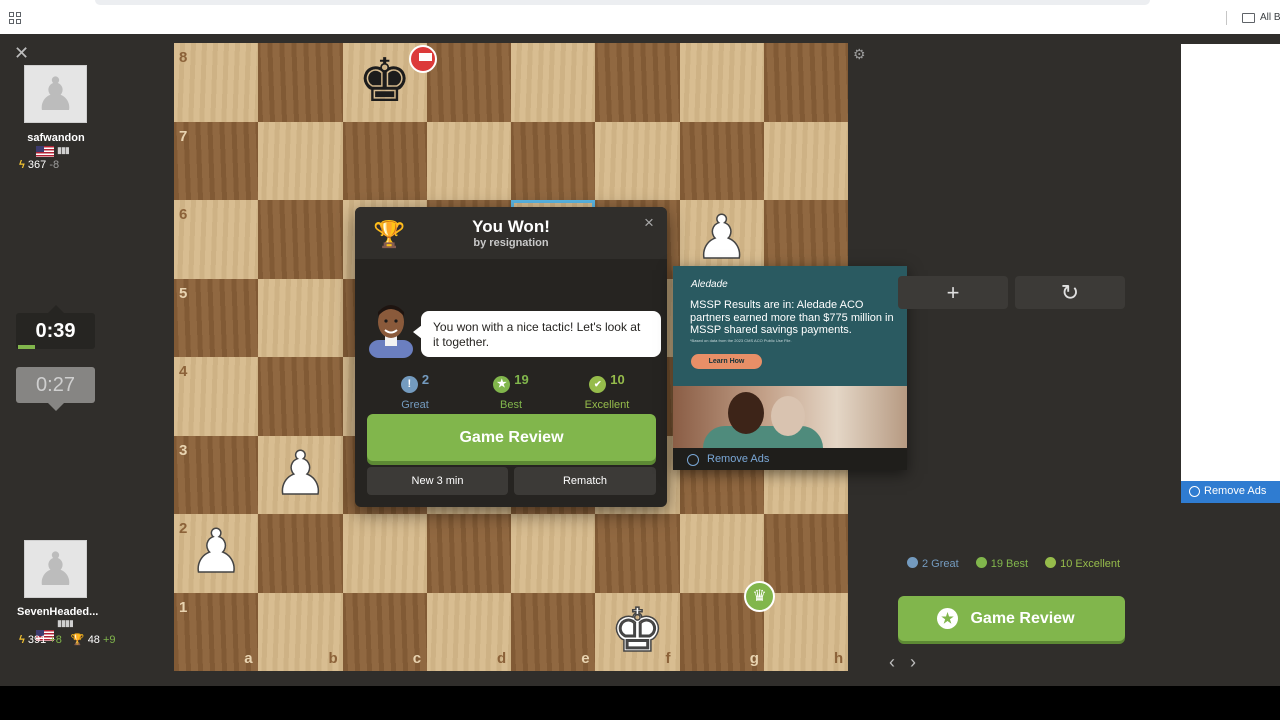 The image size is (1280, 720). Describe the element at coordinates (183, 57) in the screenshot. I see `rank-label: 8` at that location.